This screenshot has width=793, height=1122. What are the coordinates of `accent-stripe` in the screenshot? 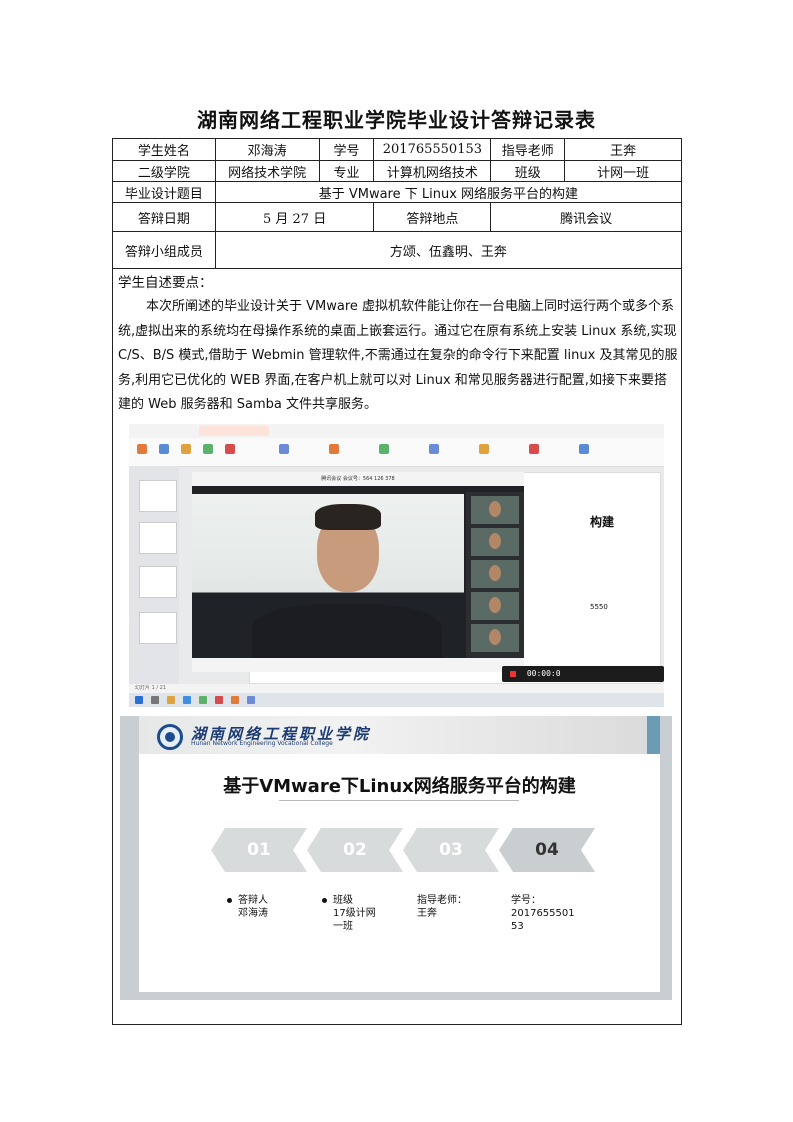 It's located at (653, 735).